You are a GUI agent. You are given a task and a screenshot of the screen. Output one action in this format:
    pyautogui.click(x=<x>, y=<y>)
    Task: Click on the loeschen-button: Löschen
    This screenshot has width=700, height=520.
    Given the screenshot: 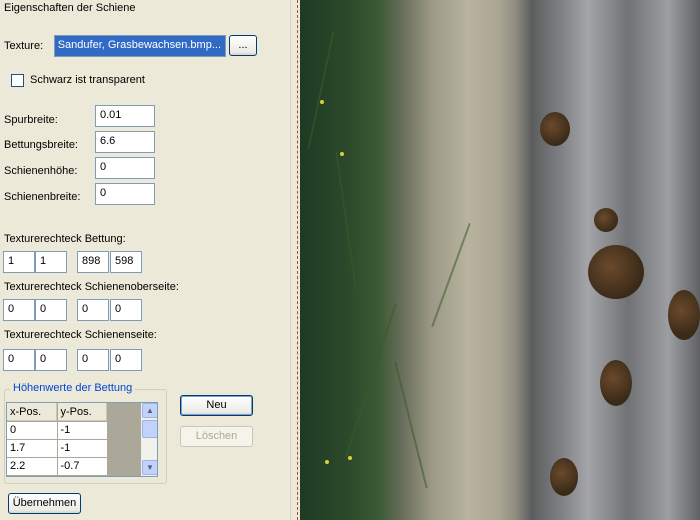 What is the action you would take?
    pyautogui.click(x=216, y=436)
    